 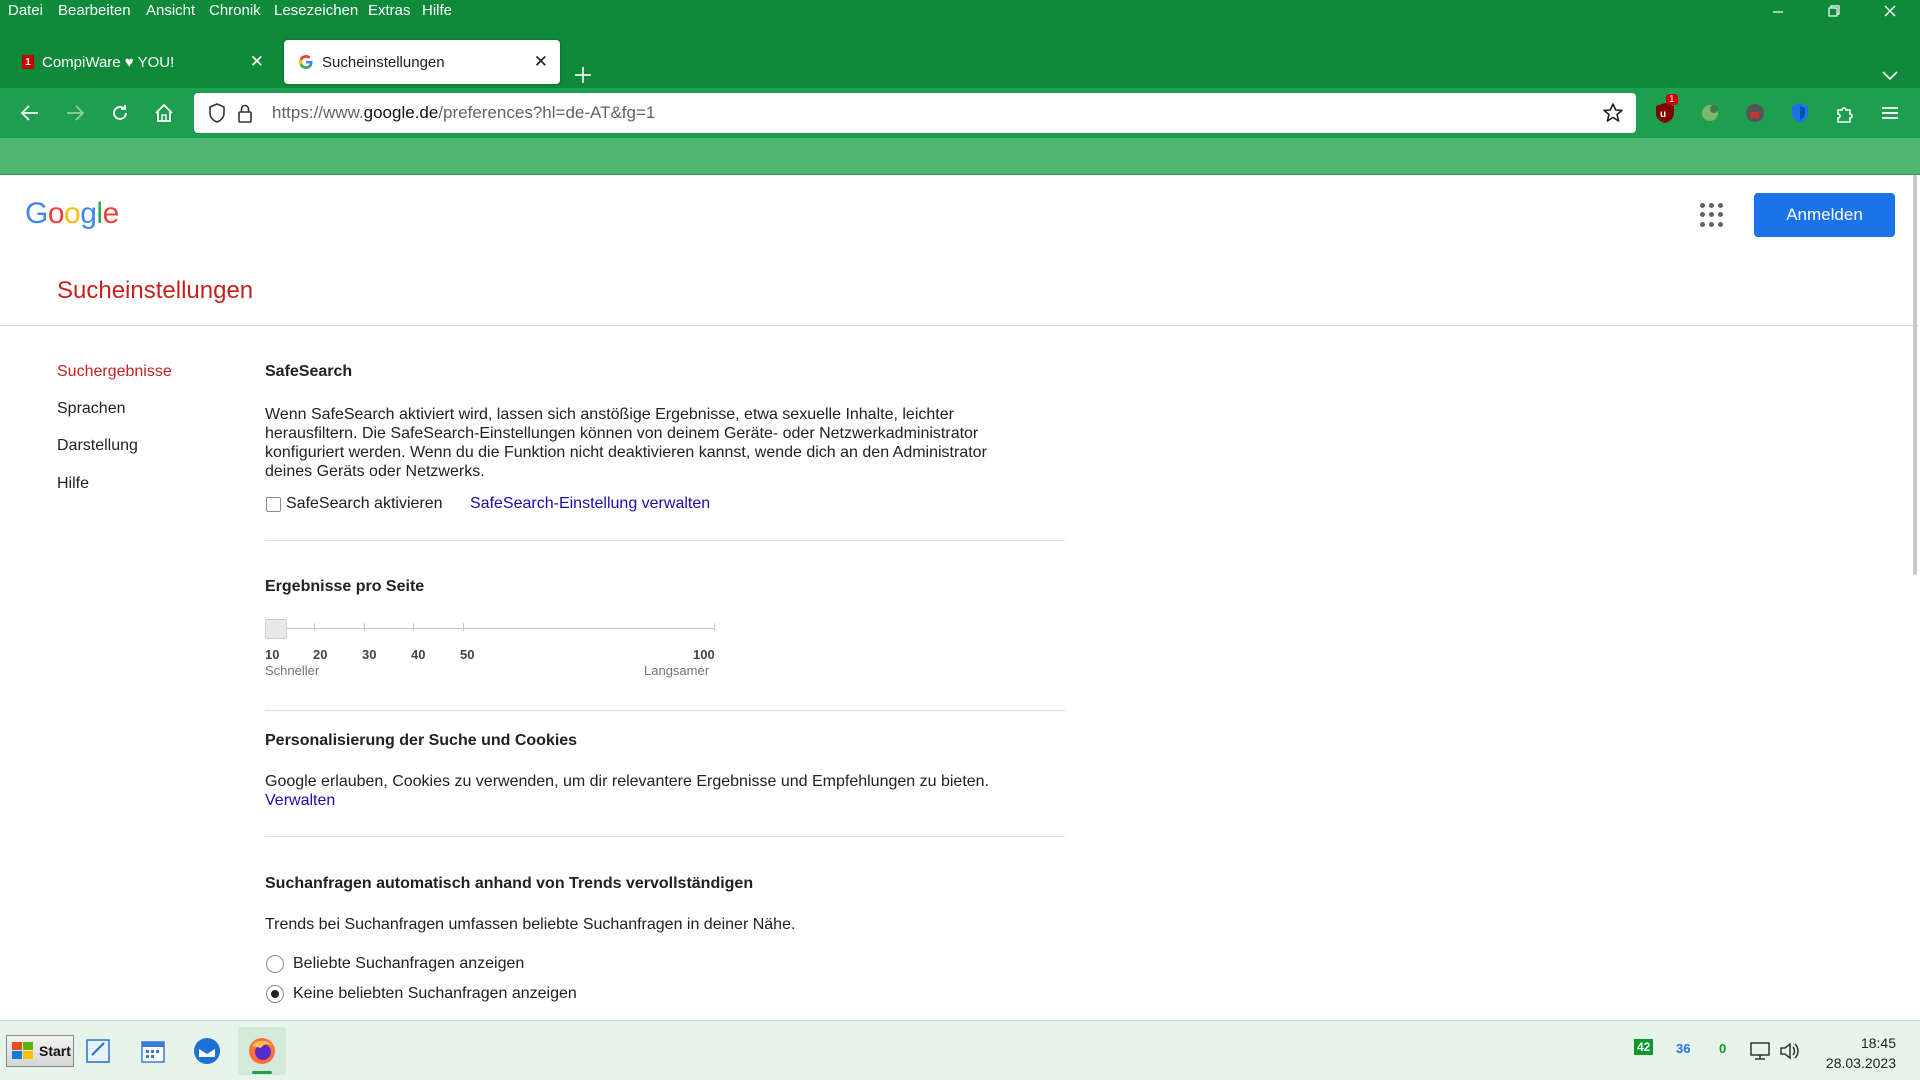 I want to click on system-clock: 18:45 28.03.2023, so click(x=1856, y=1053).